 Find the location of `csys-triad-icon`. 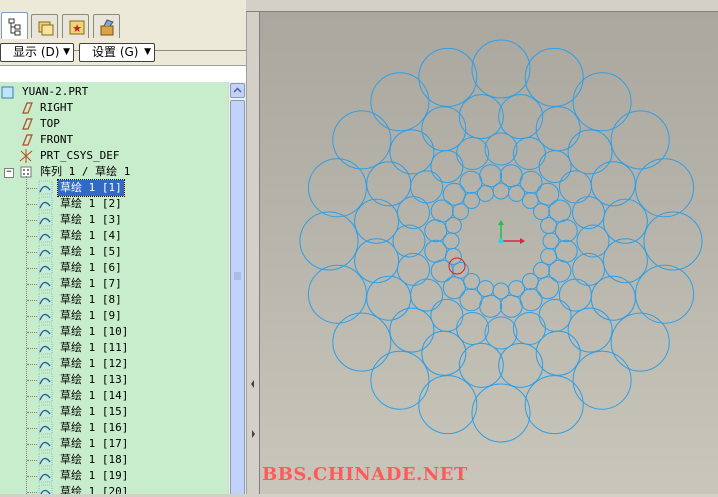

csys-triad-icon is located at coordinates (511, 232).